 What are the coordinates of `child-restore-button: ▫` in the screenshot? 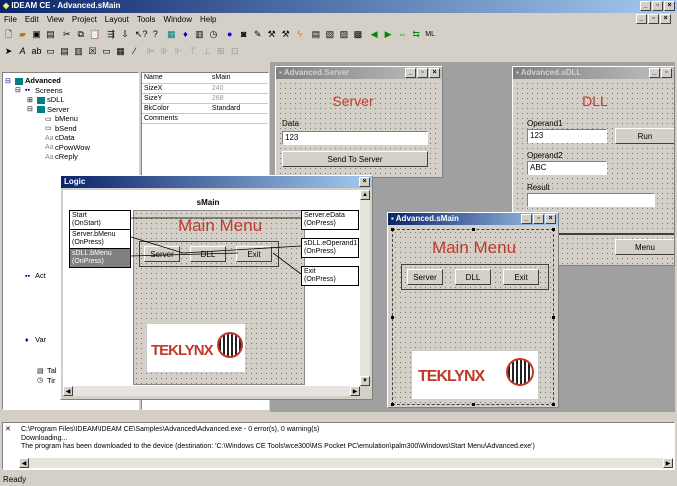 It's located at (653, 19).